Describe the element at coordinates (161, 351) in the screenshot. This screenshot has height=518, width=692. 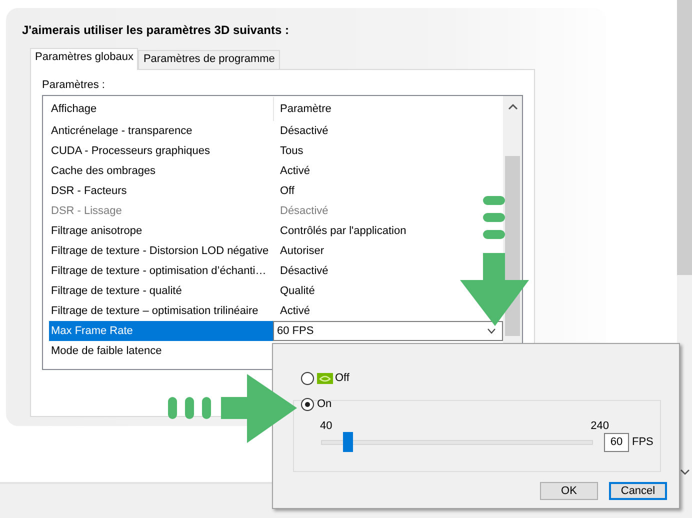
I see `table-cell: Mode de faible latence` at that location.